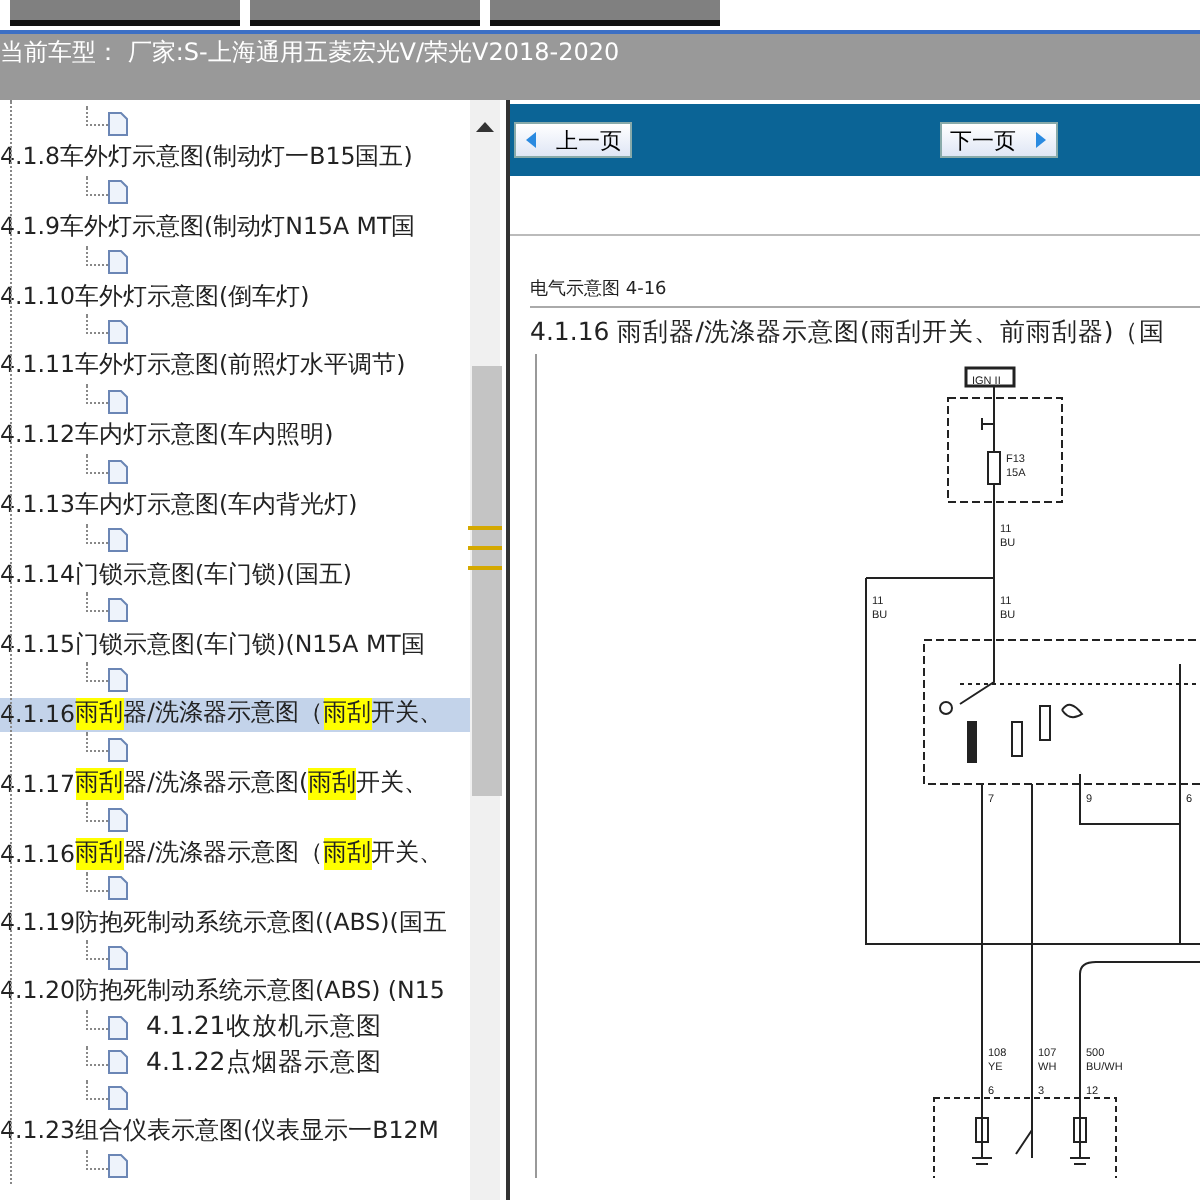 The height and width of the screenshot is (1200, 1200). What do you see at coordinates (310, 53) in the screenshot?
I see `vehicle-model-text: 当前车型： 厂家:S-上海通用五菱宏光V/荣光V2018-2020` at bounding box center [310, 53].